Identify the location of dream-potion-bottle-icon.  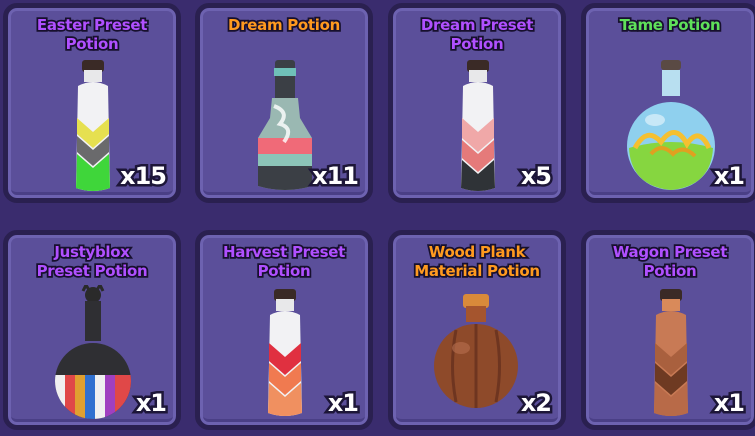
(285, 128).